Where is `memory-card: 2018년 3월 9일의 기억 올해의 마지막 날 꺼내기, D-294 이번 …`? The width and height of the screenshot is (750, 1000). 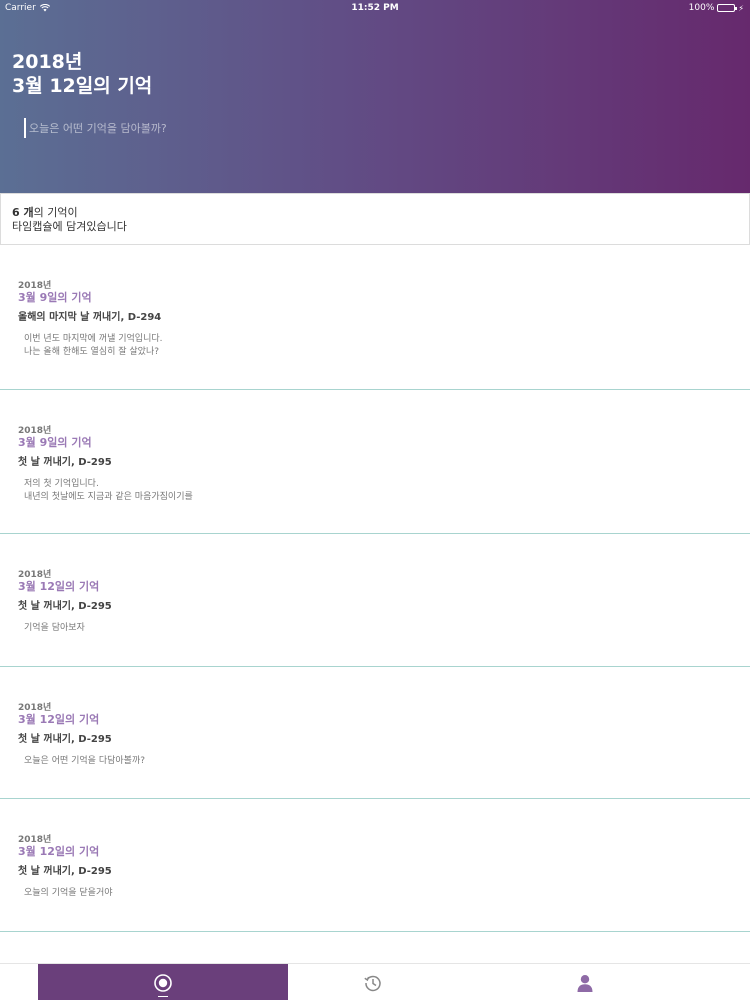
memory-card: 2018년 3월 9일의 기억 올해의 마지막 날 꺼내기, D-294 이번 … is located at coordinates (375, 317).